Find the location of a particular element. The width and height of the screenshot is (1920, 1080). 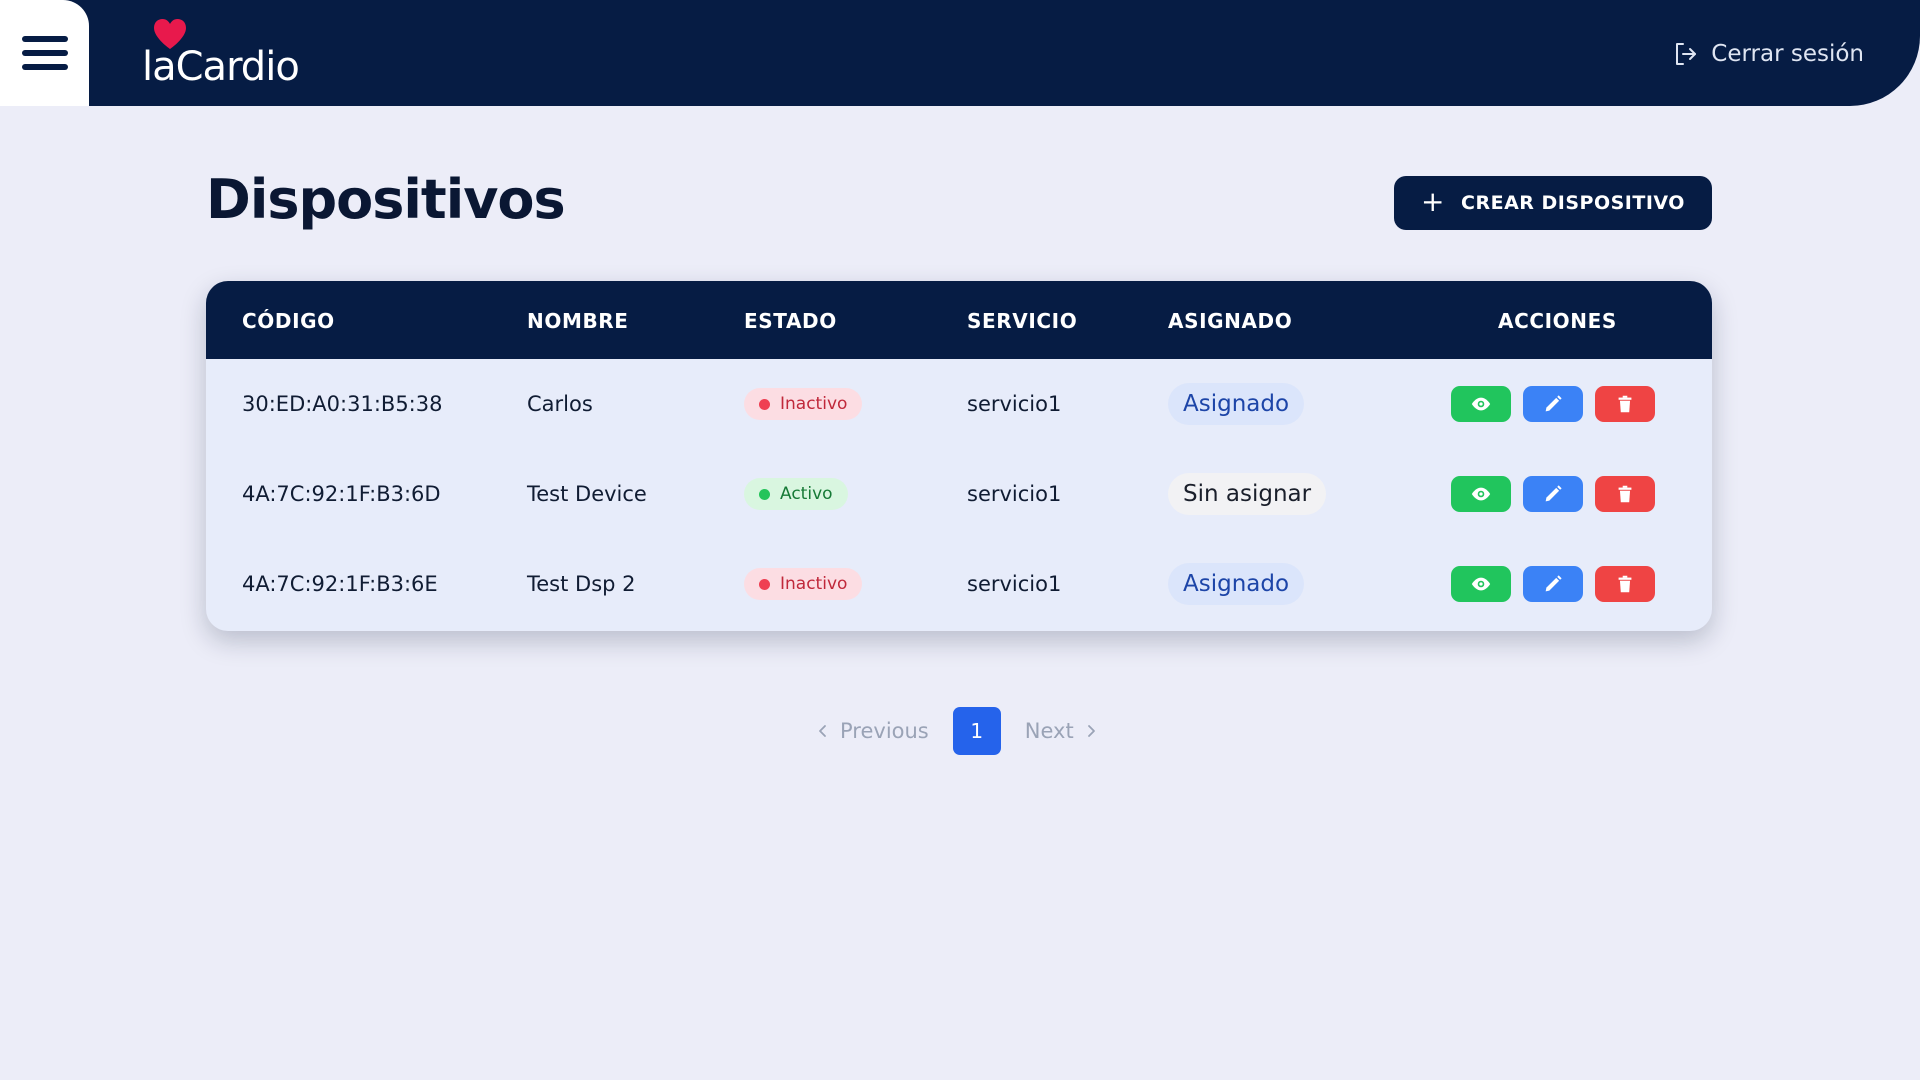

assignment-badge: Sin asignar is located at coordinates (1247, 494).